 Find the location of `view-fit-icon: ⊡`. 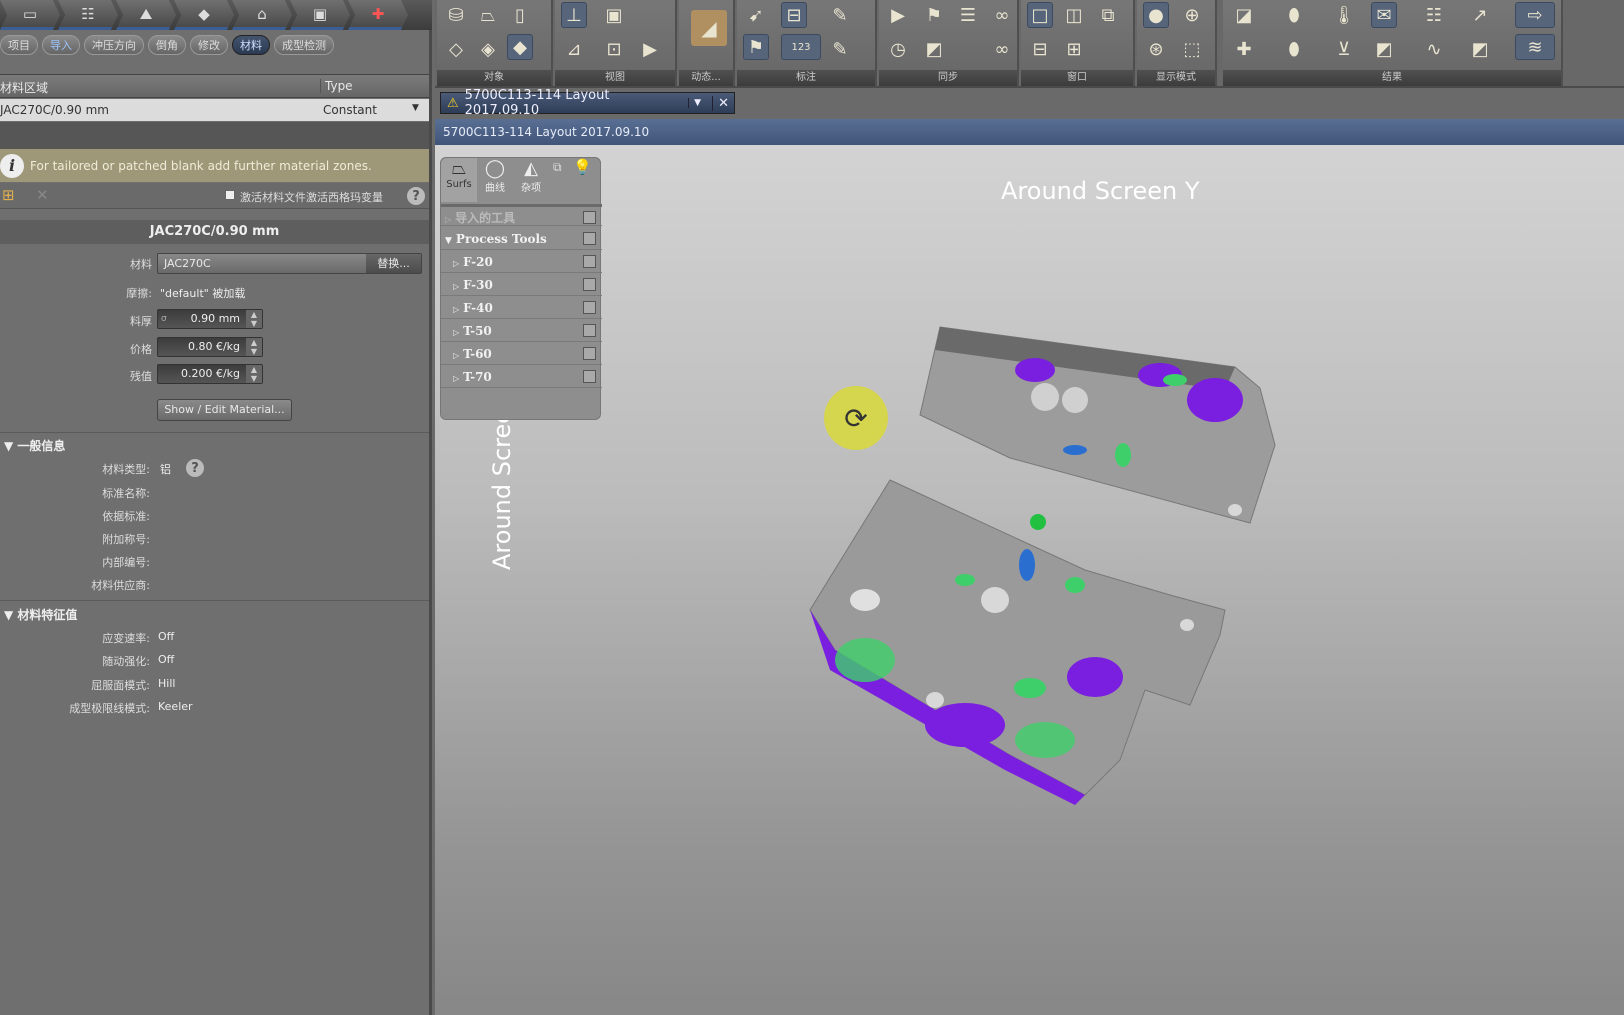

view-fit-icon: ⊡ is located at coordinates (614, 49).